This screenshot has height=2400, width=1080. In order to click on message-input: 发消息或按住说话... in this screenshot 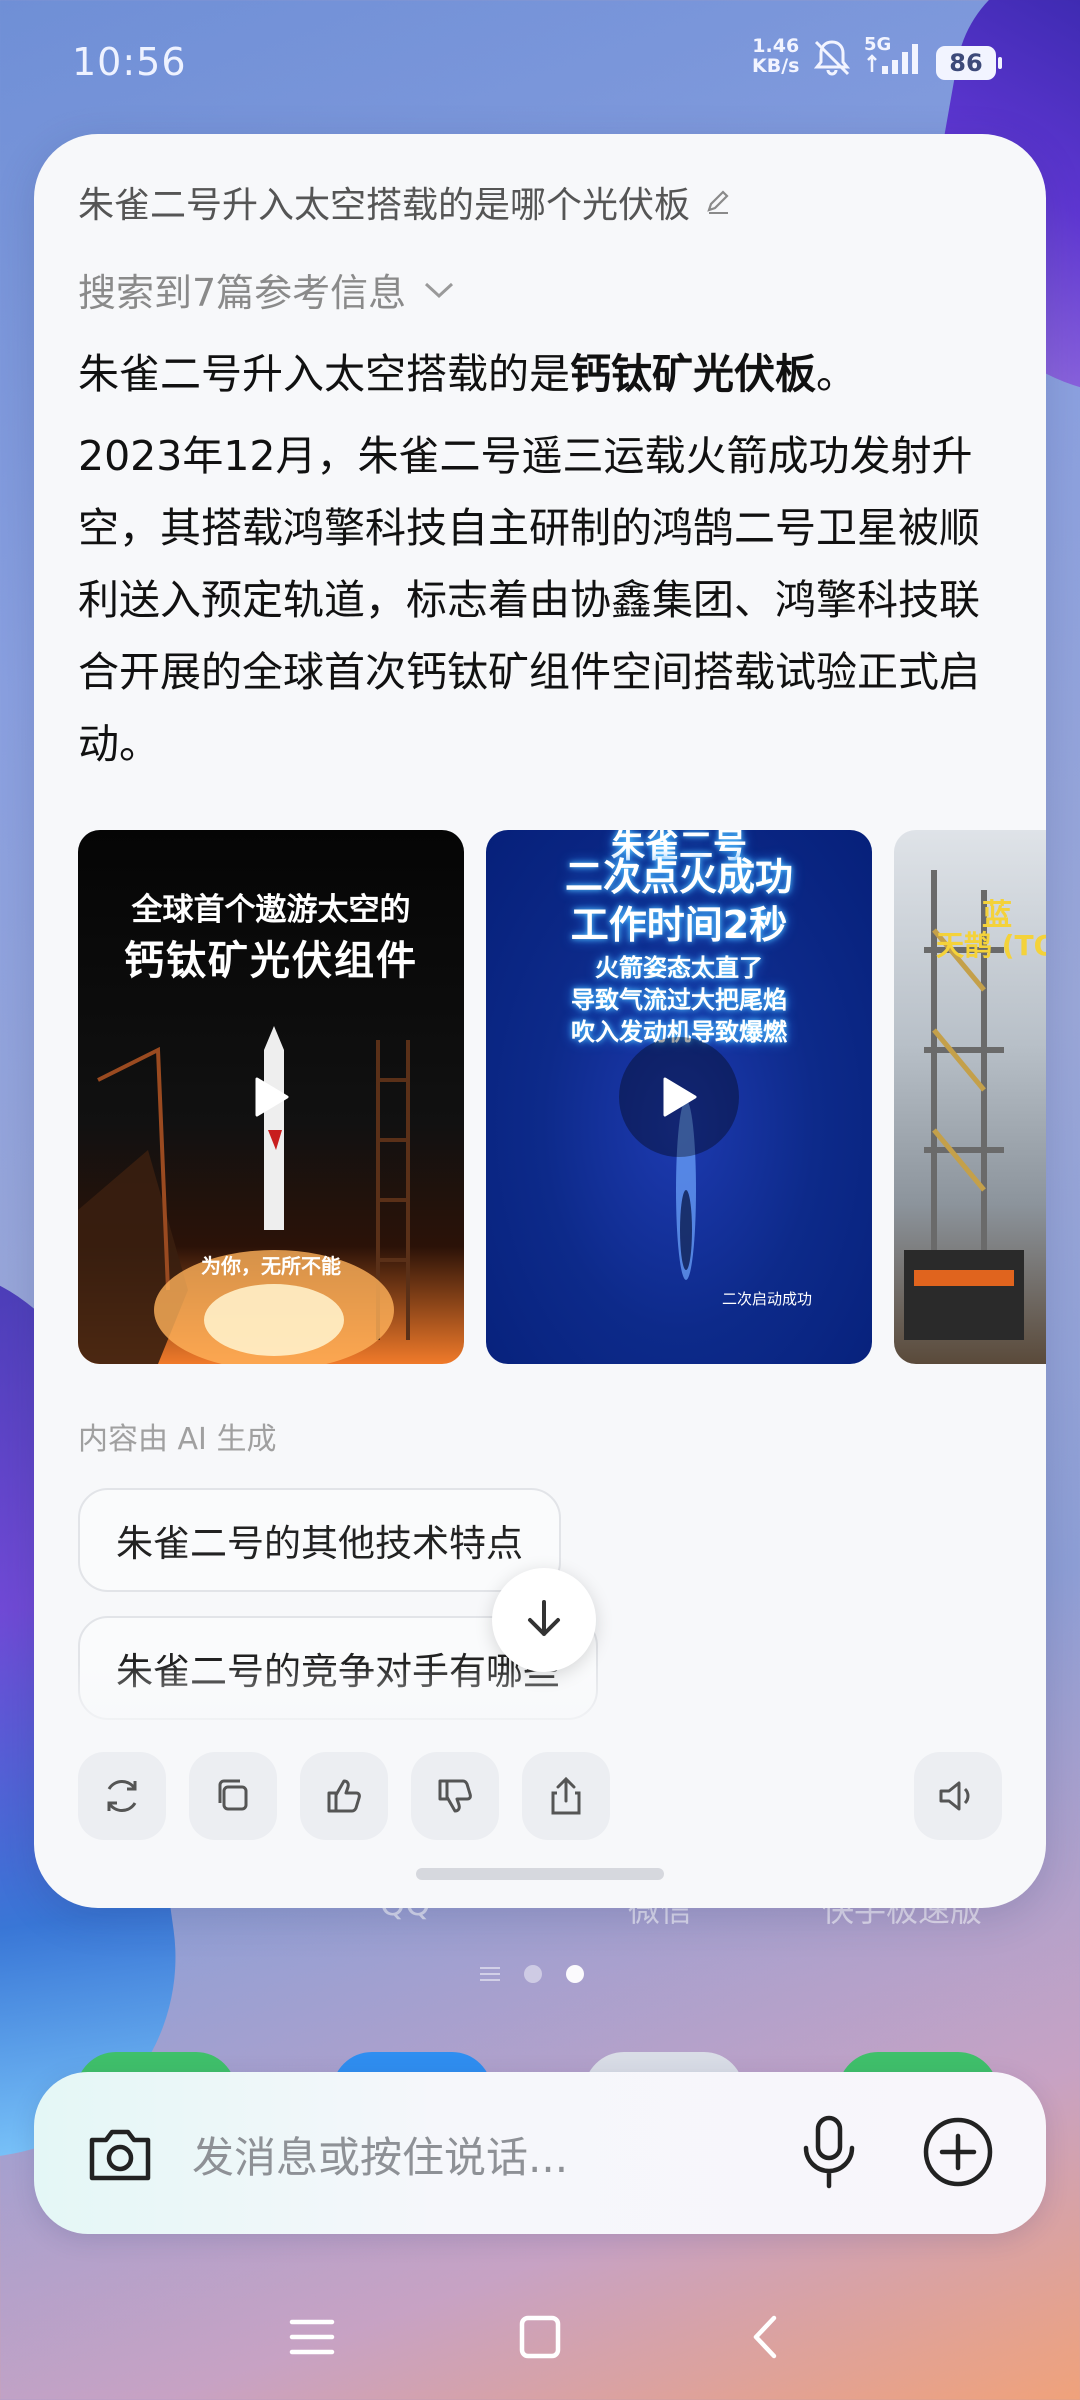, I will do `click(380, 2154)`.